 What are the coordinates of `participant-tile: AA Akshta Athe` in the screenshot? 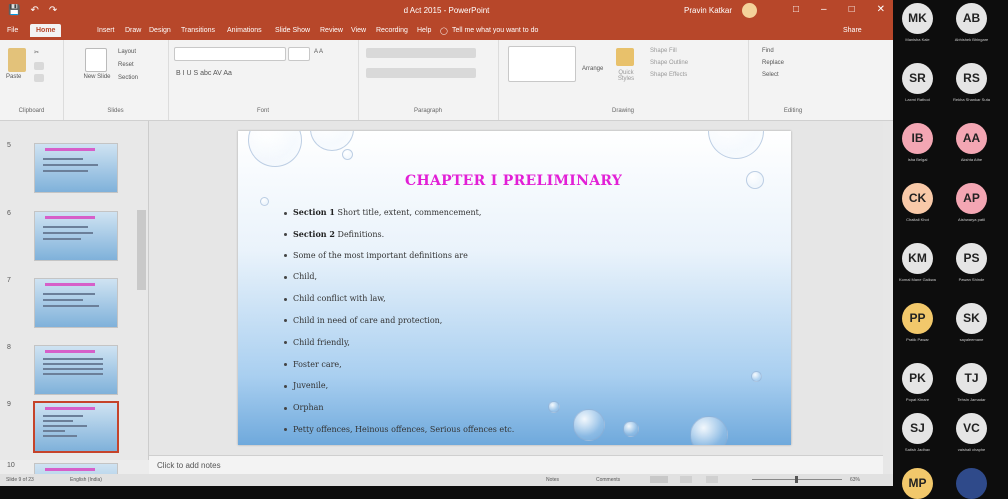 It's located at (971, 142).